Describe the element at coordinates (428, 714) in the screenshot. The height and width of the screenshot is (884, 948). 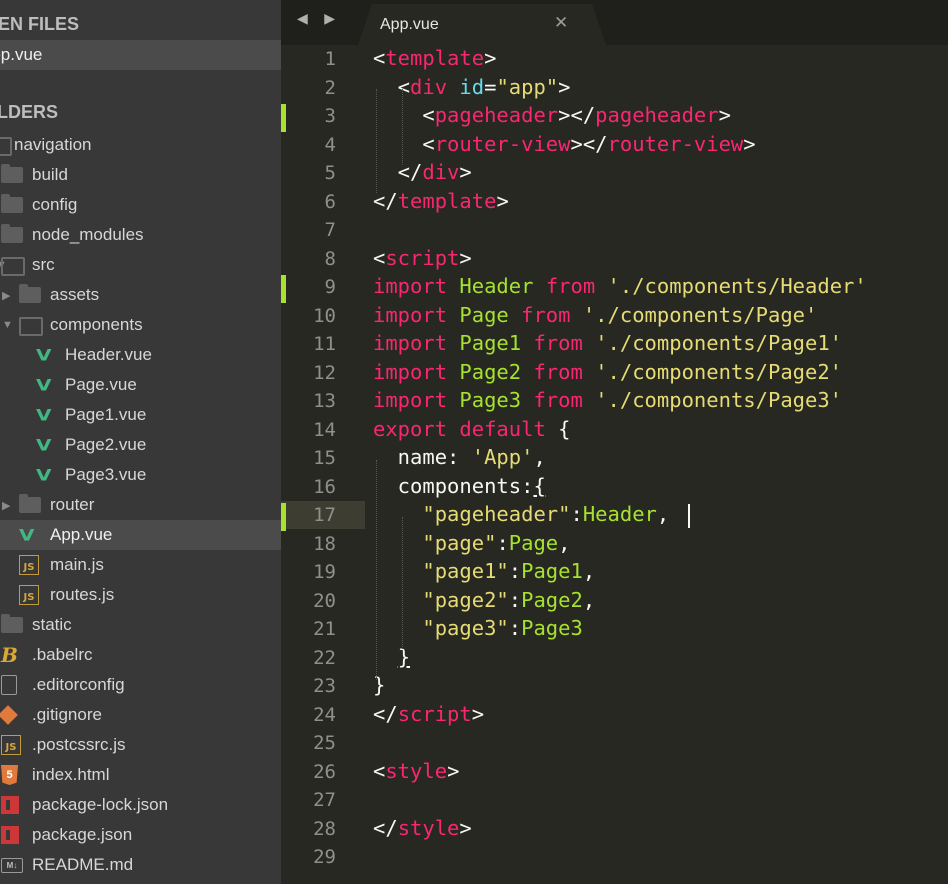
I see `code-line: </script>` at that location.